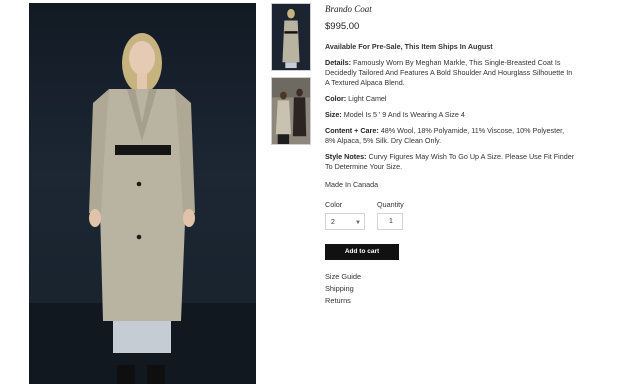  Describe the element at coordinates (342, 26) in the screenshot. I see `product-price: $995.00` at that location.